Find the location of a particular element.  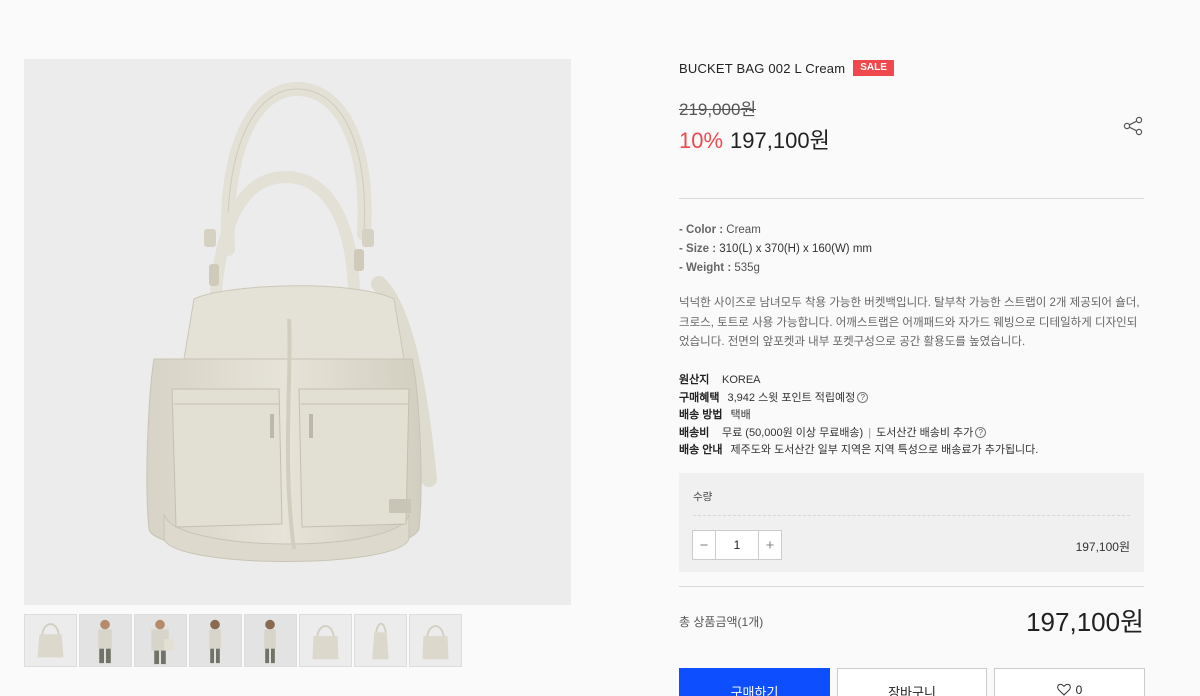

increase-button: + is located at coordinates (770, 545).